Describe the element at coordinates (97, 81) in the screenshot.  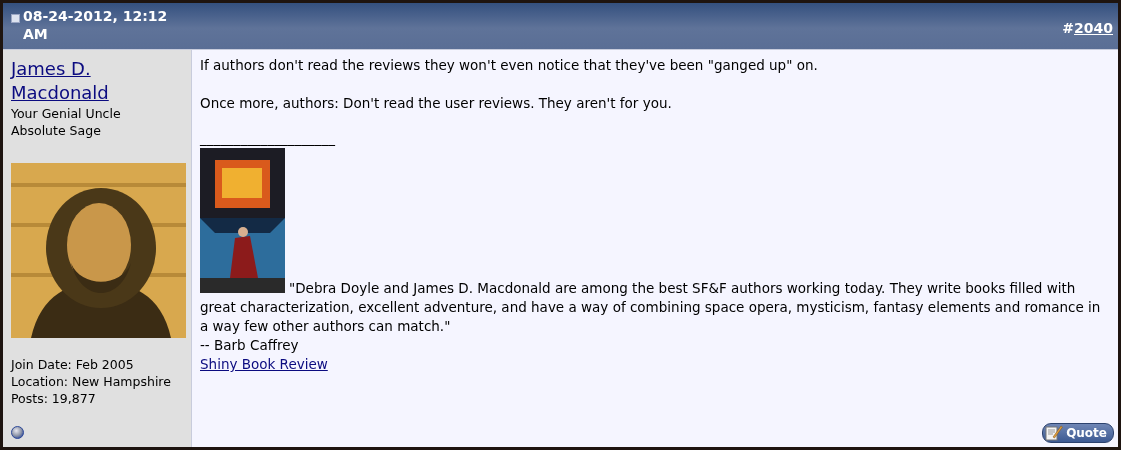
I see `username-link: James D. Macdonald` at that location.